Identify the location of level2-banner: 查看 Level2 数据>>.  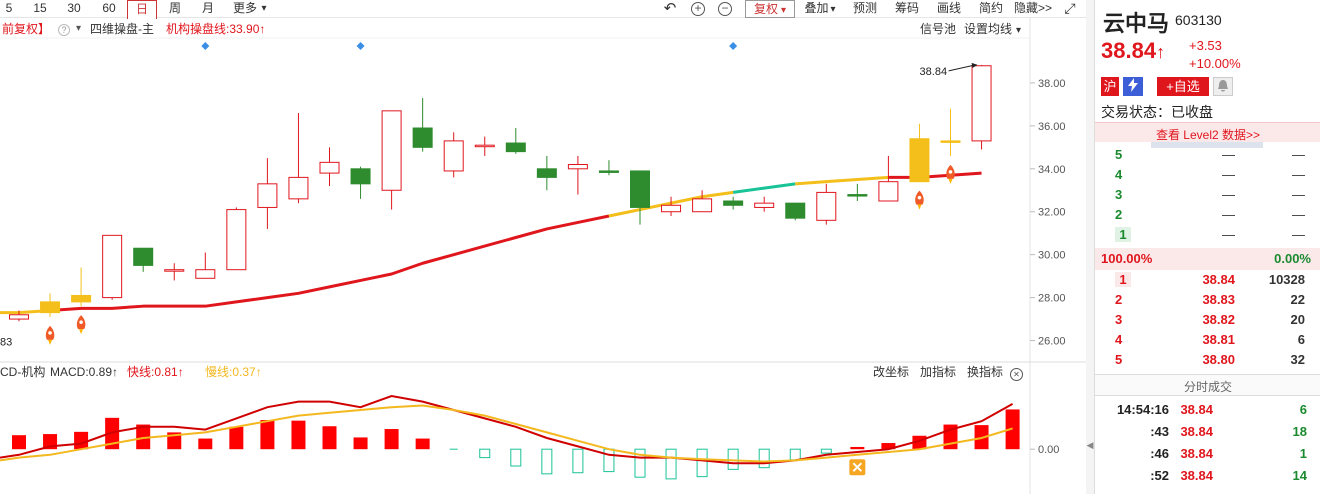
(1207, 132).